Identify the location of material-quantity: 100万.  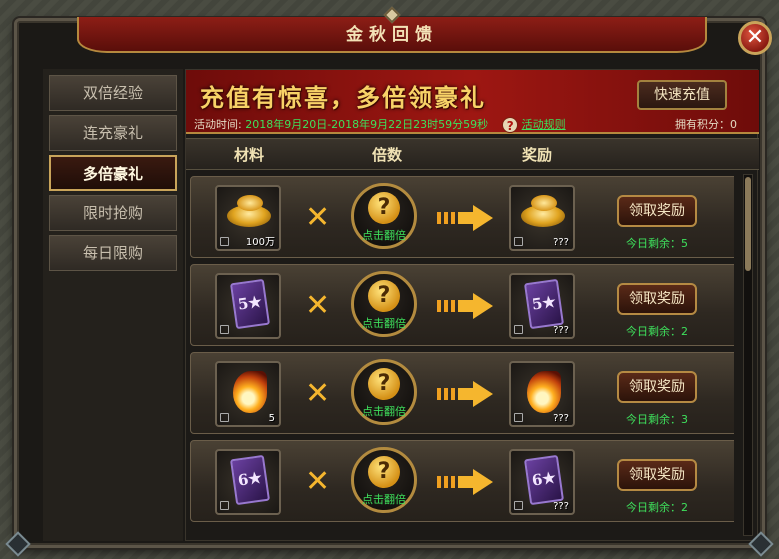
(260, 242).